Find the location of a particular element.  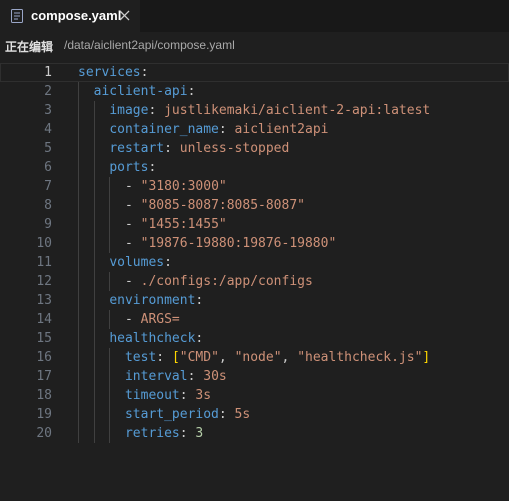

line-number: 16 is located at coordinates (44, 357).